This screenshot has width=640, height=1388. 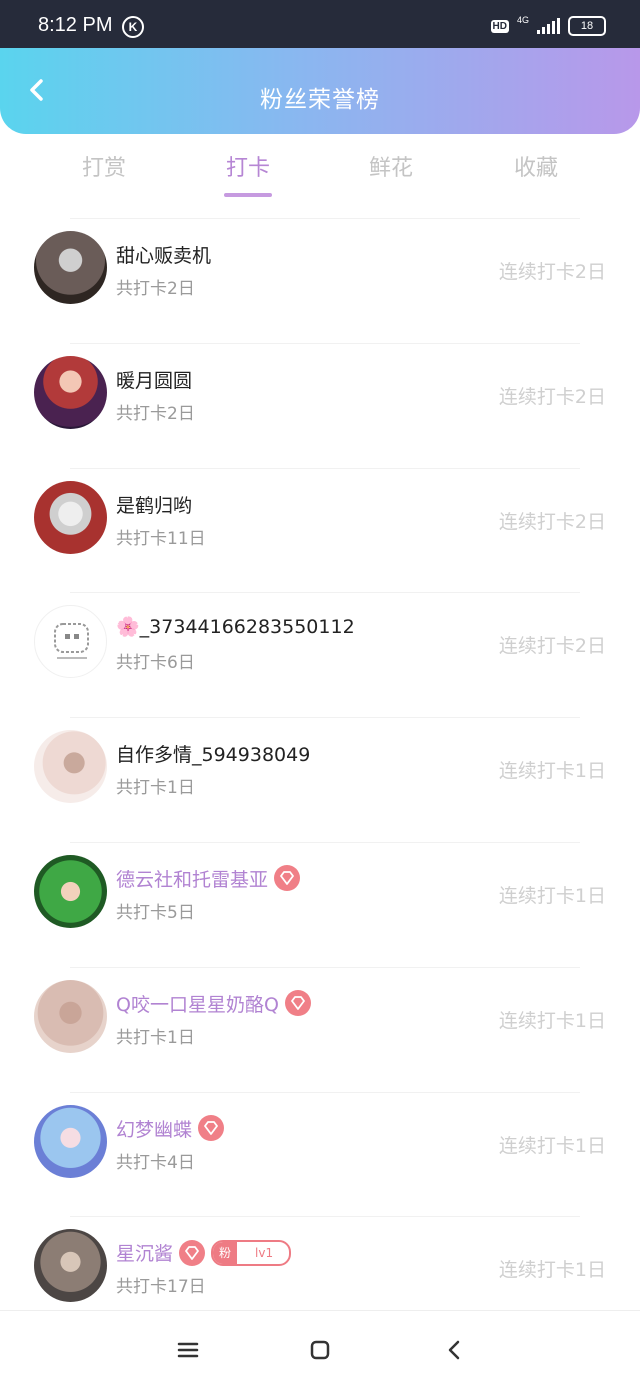 I want to click on list-item: 暖月圆圆 共打卡2日 连续打卡2日, so click(x=320, y=405).